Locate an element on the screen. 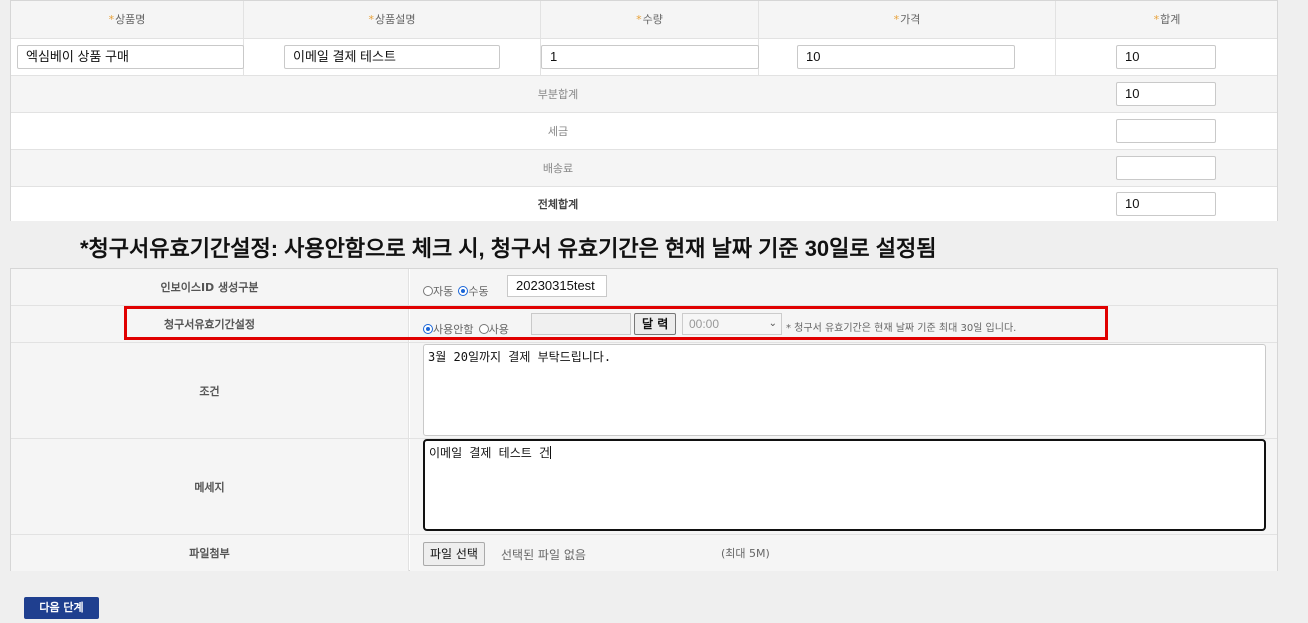 The height and width of the screenshot is (623, 1308). invoice-id-input: 20230315test is located at coordinates (557, 286).